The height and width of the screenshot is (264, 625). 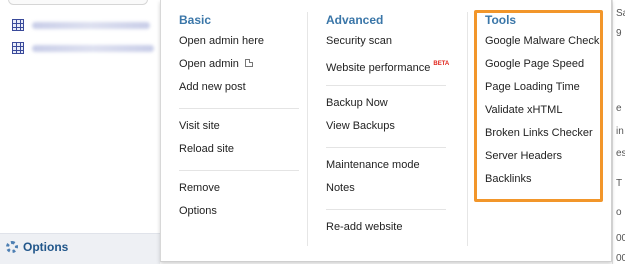 I want to click on maintenance-mode-item: Maintenance mode, so click(x=388, y=165).